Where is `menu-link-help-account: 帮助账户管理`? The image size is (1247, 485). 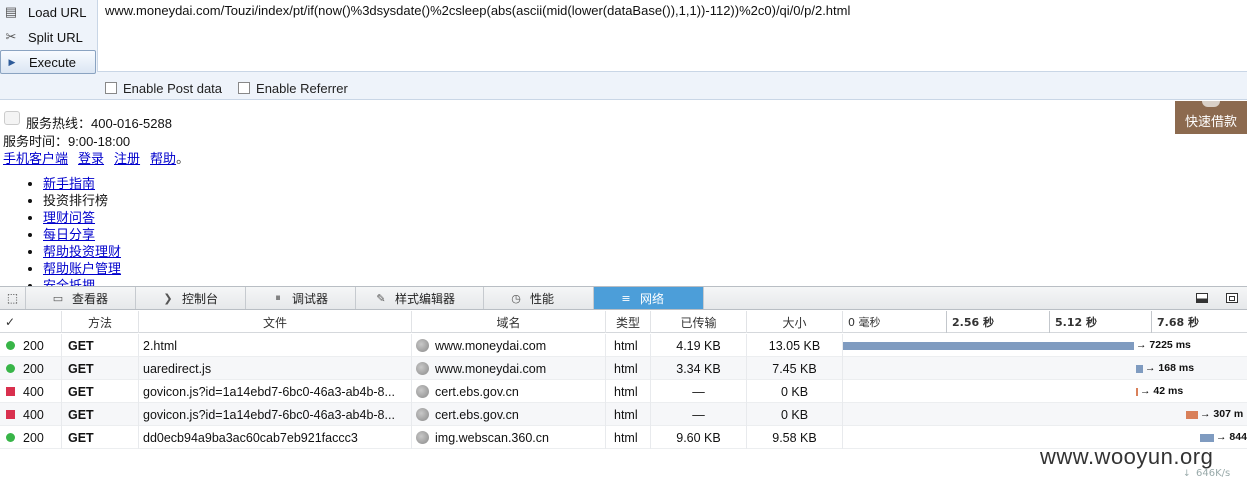
menu-link-help-account: 帮助账户管理 is located at coordinates (82, 268).